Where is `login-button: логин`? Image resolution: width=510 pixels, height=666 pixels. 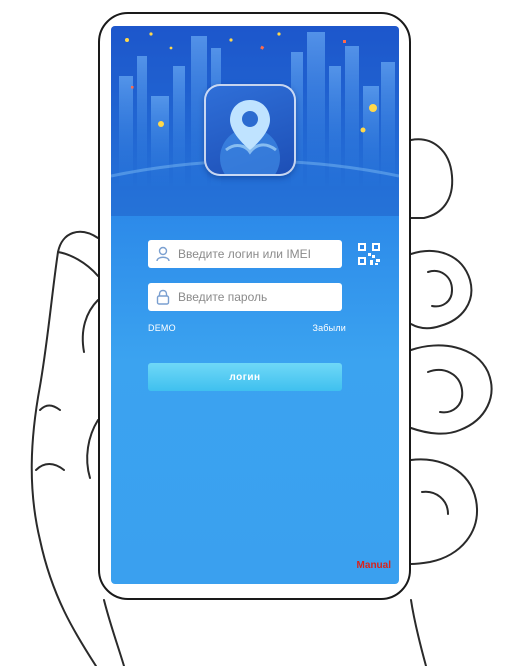
login-button: логин is located at coordinates (245, 377).